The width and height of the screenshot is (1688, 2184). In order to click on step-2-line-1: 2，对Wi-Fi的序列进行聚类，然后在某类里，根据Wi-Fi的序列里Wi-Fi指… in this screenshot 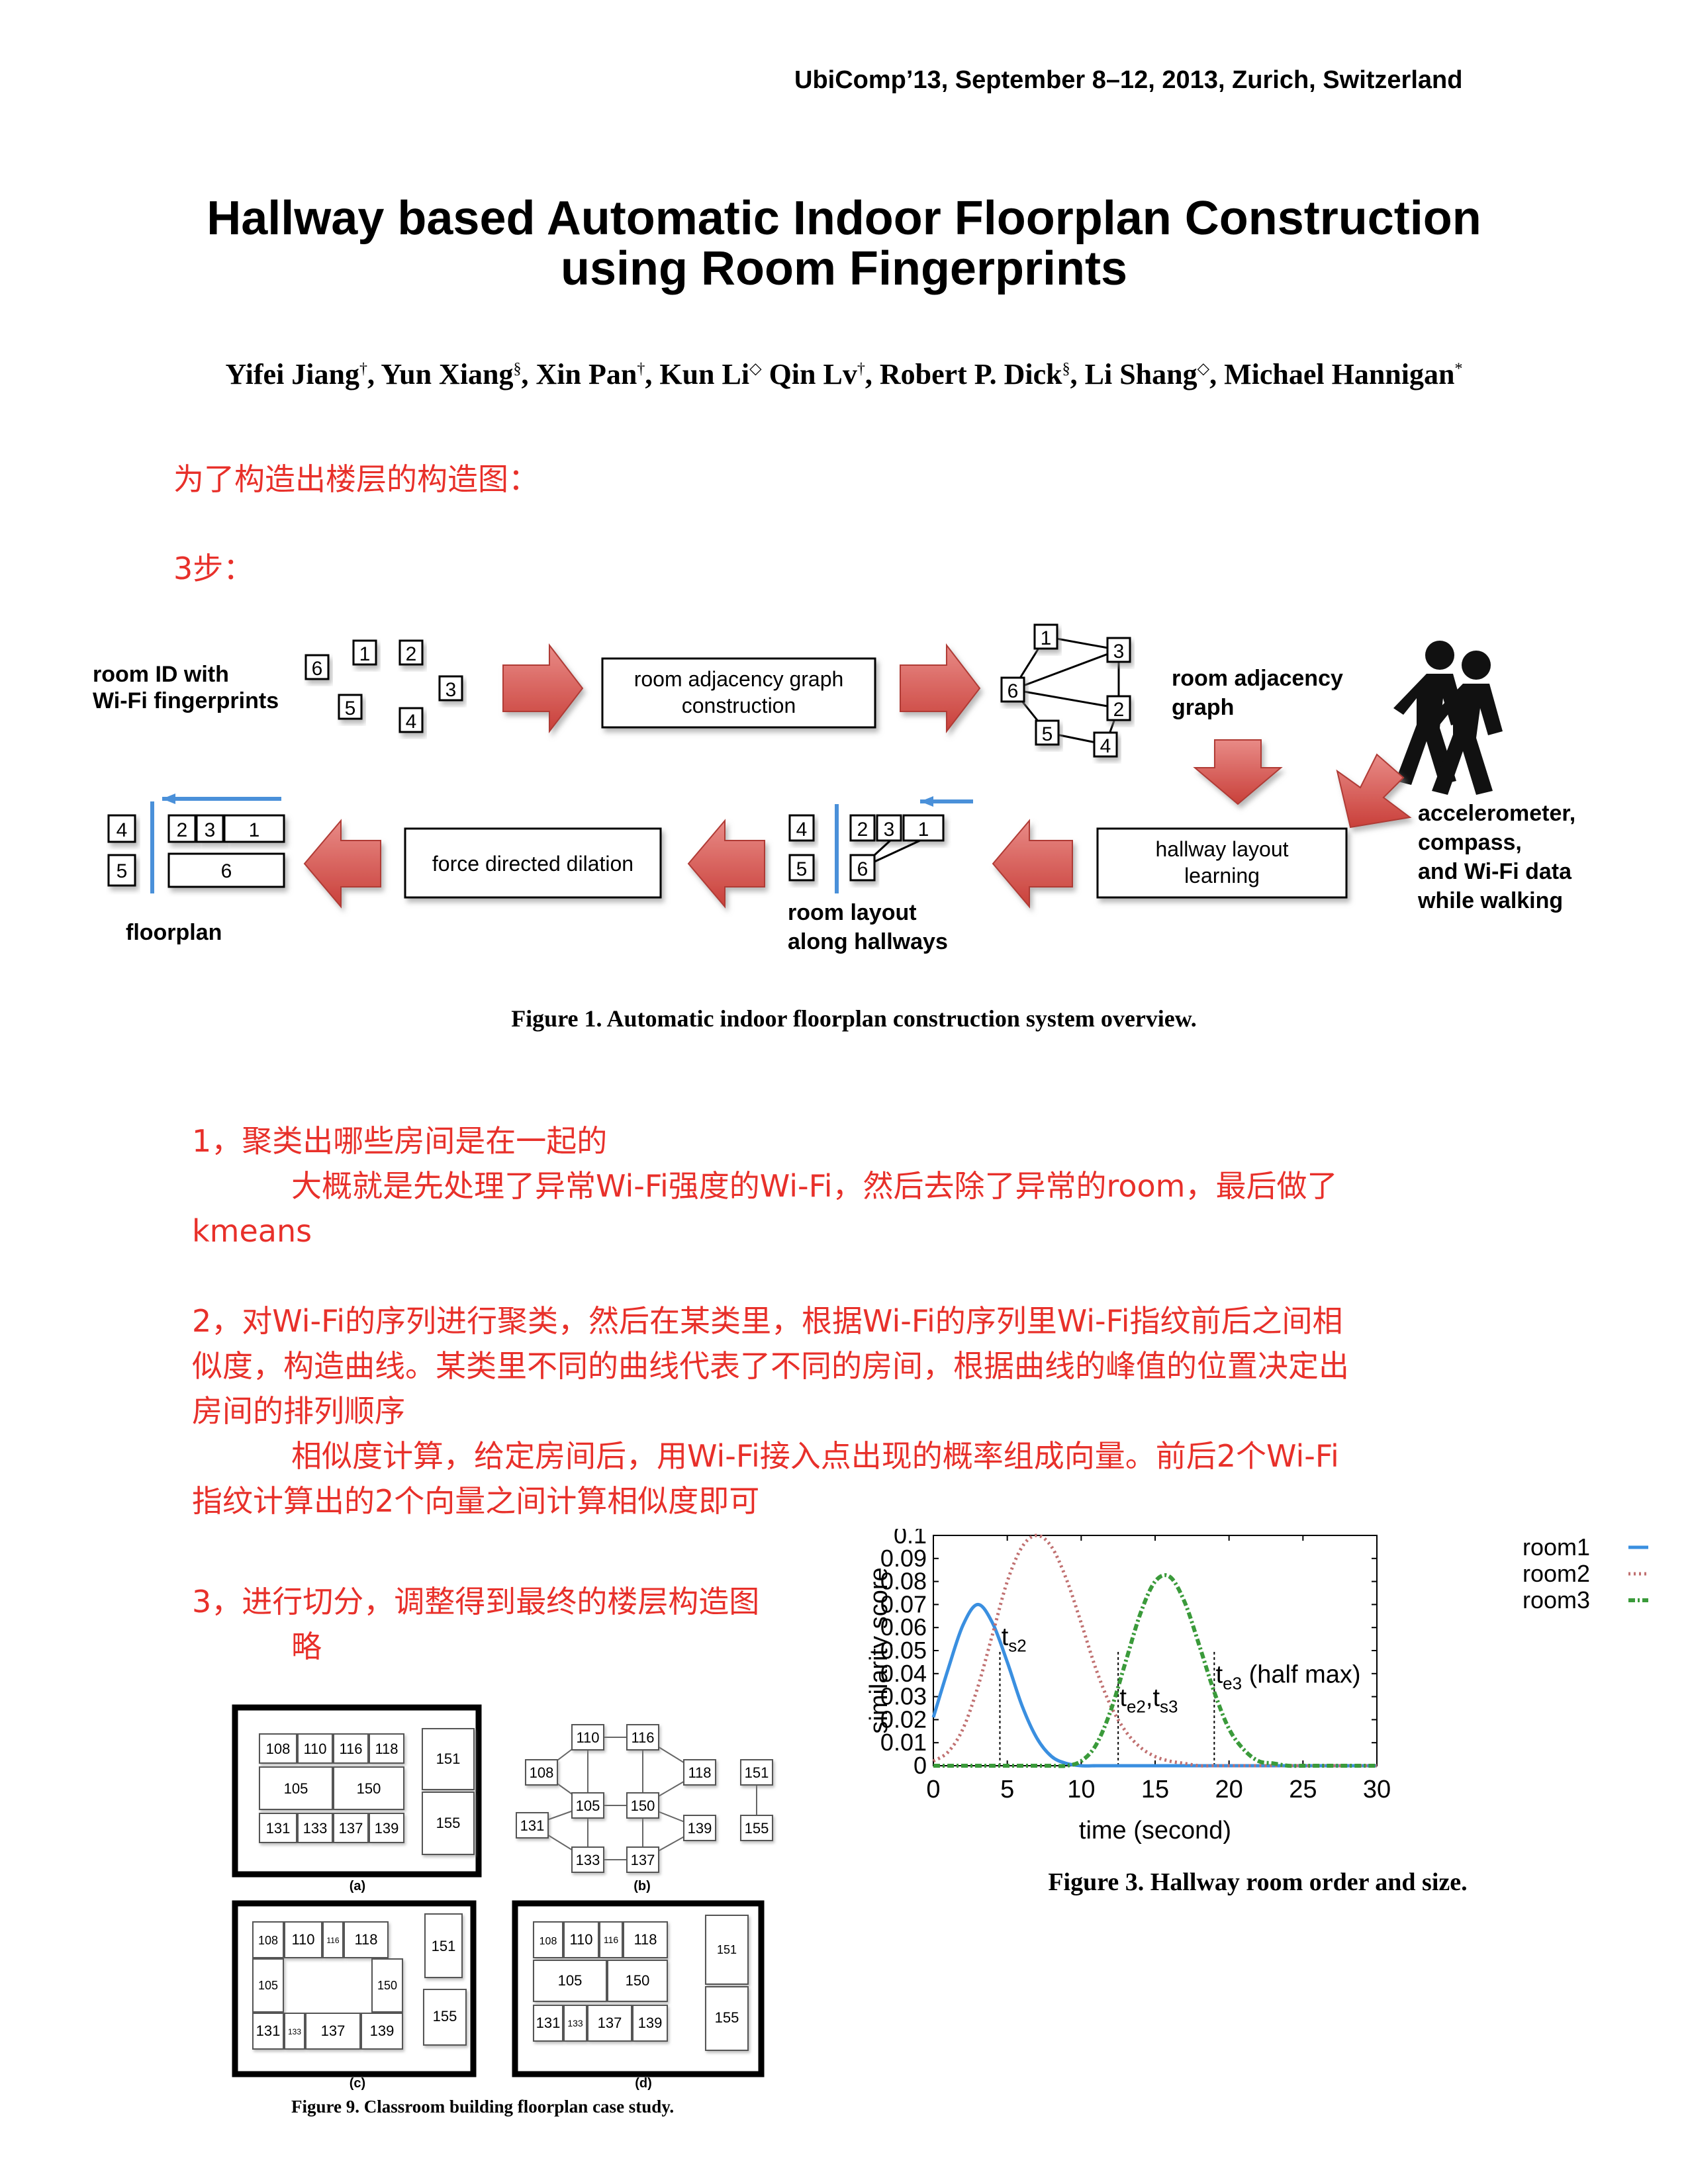, I will do `click(767, 1321)`.